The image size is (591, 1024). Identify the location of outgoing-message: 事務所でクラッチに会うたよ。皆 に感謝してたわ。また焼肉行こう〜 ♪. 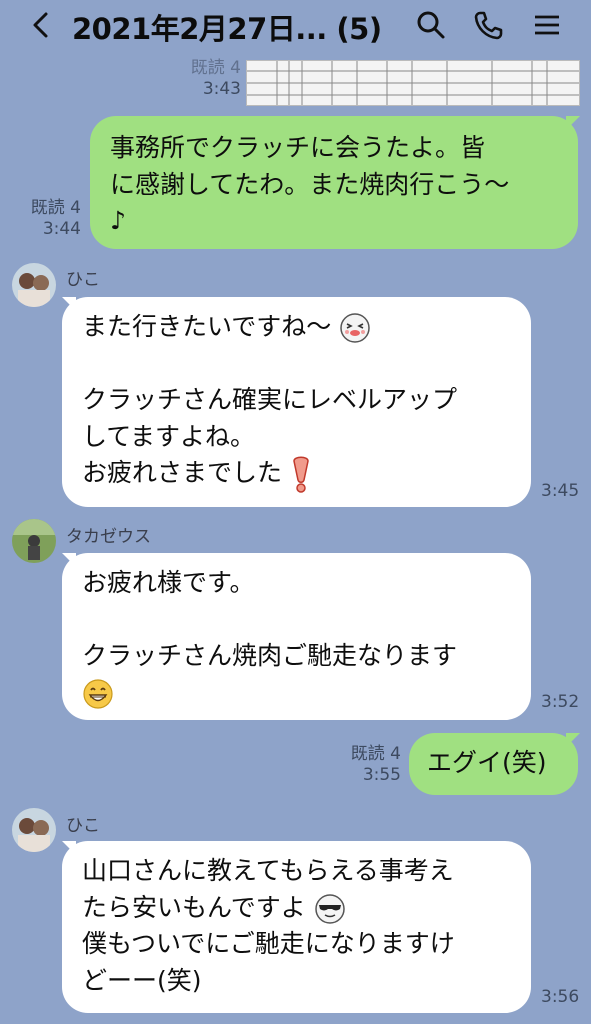
(334, 182).